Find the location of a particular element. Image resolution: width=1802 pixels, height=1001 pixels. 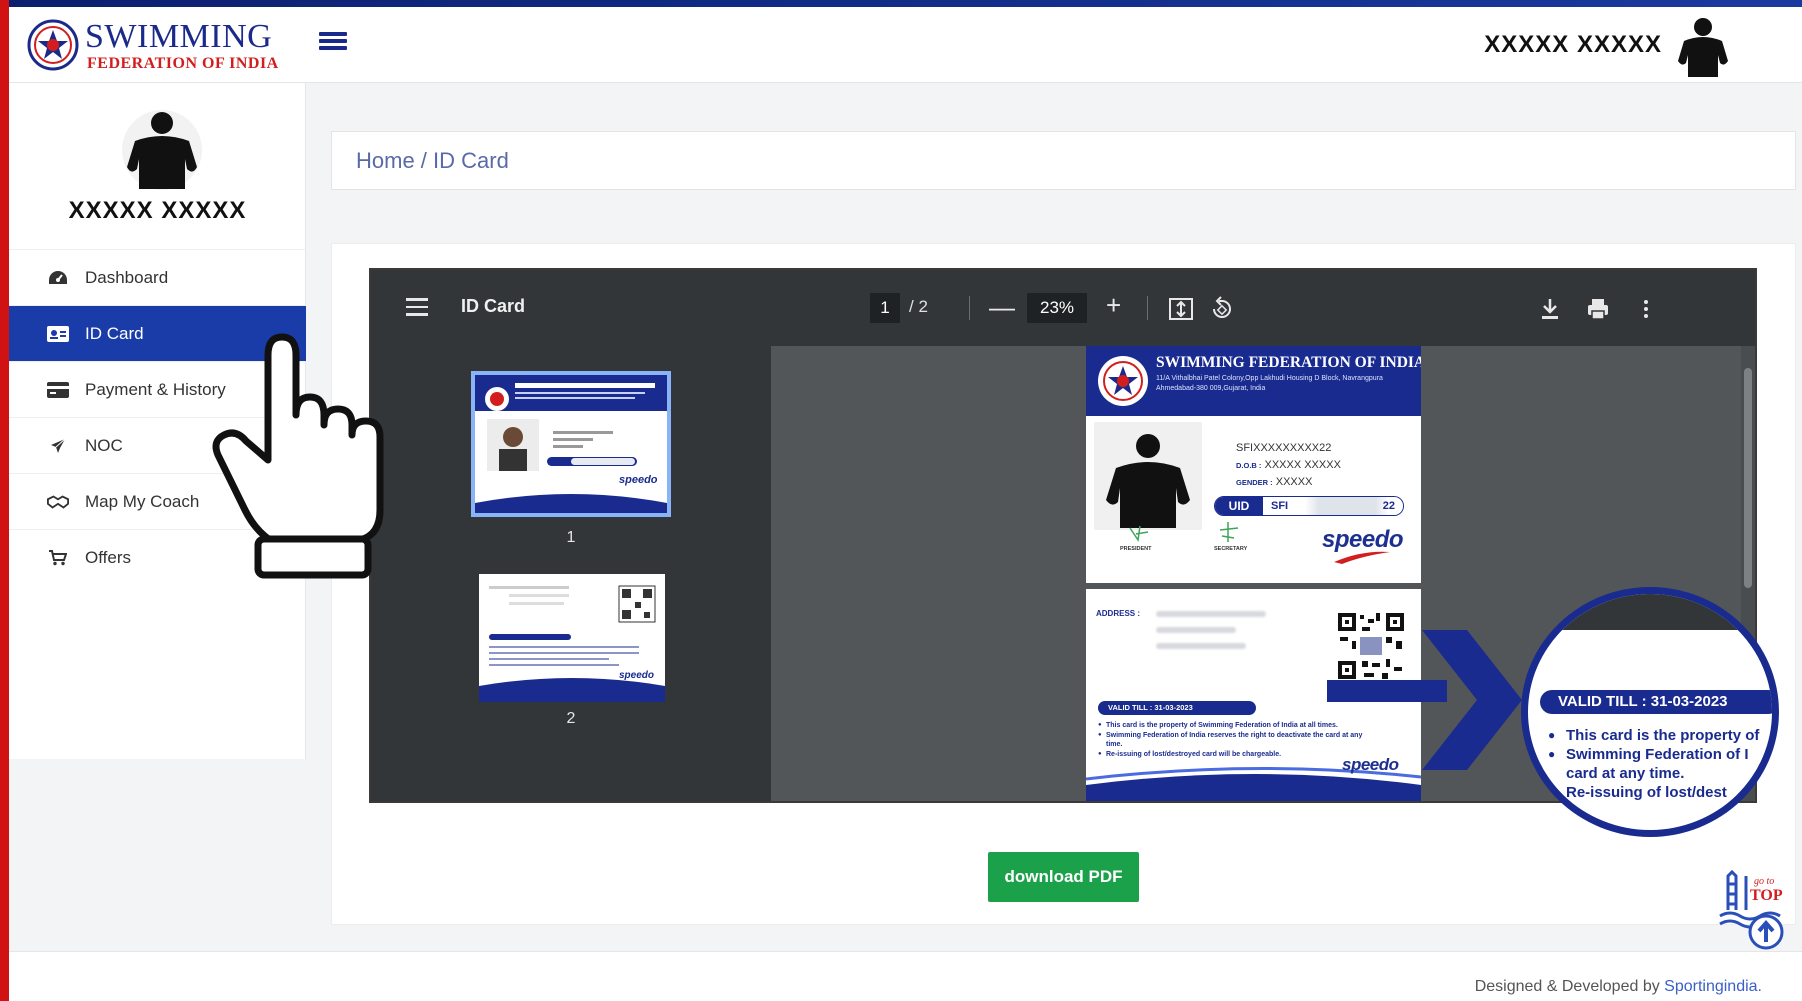

sidebar-item-dashboard: Dashboard is located at coordinates (157, 277).